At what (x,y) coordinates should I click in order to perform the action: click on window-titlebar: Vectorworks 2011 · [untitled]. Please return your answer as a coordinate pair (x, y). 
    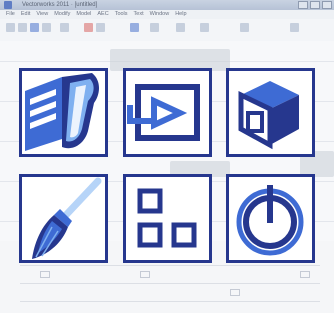
    Looking at the image, I should click on (167, 5).